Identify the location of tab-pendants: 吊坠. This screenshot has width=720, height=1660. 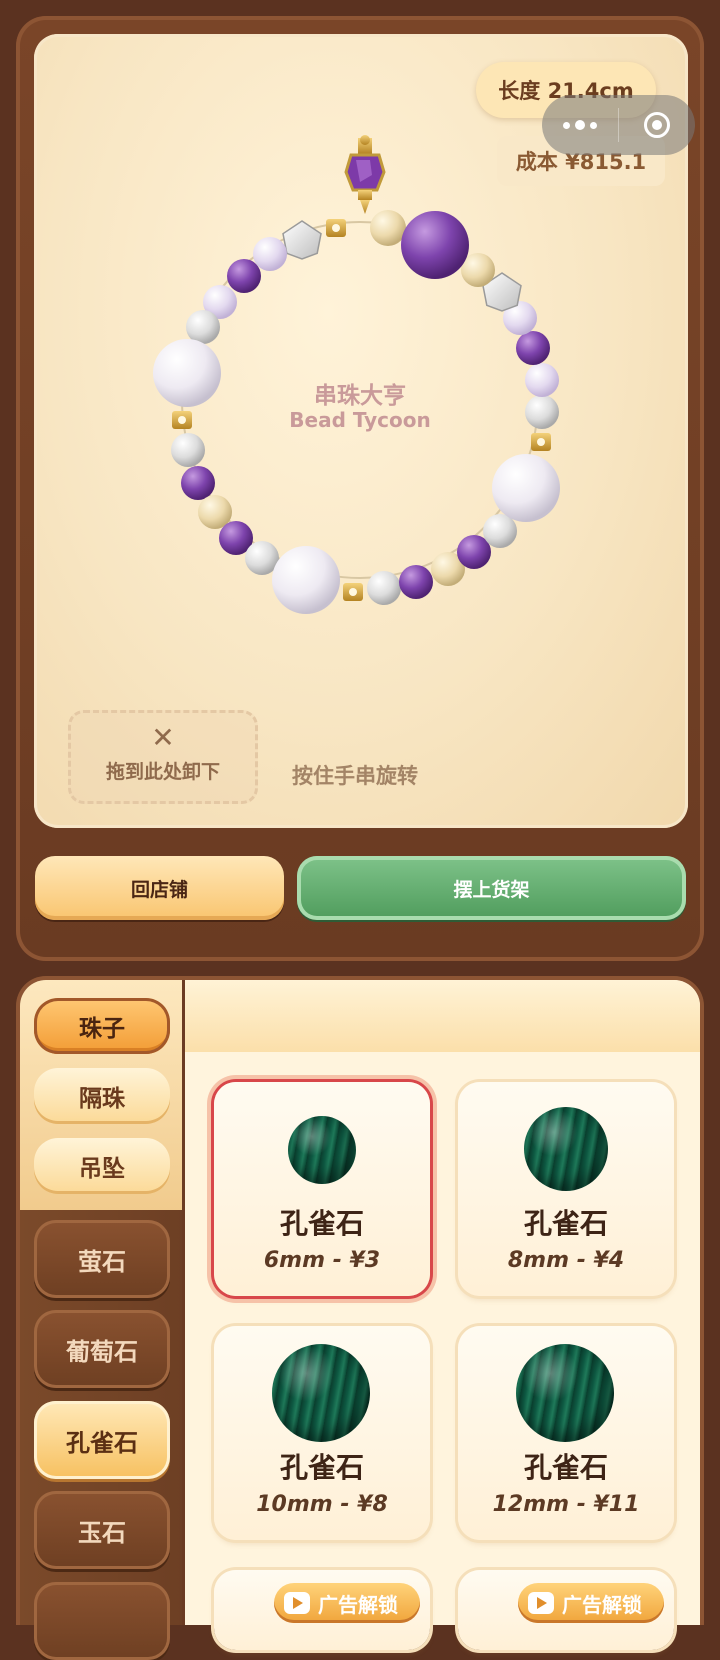
(102, 1166).